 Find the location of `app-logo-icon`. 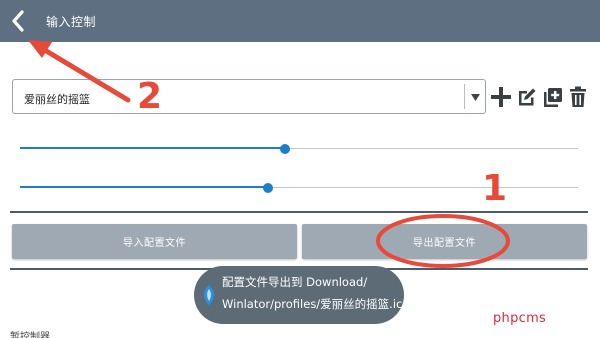

app-logo-icon is located at coordinates (209, 295).